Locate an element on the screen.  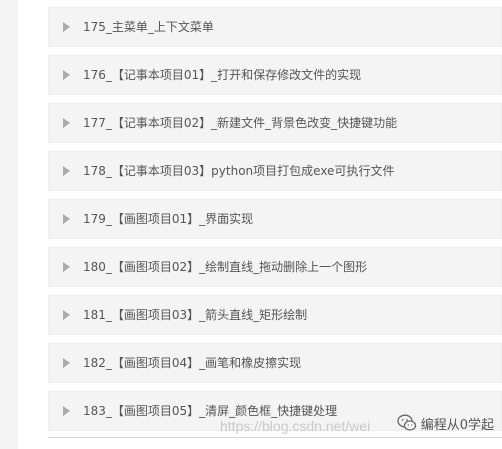
lesson-title: 175_主菜单_上下文菜单 is located at coordinates (148, 27).